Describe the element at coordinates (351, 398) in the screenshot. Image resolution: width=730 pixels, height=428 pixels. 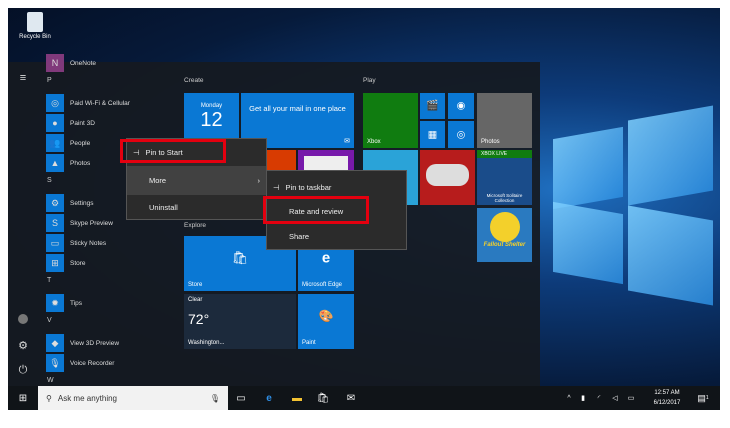
I see `mail-taskbar-icon: ✉` at that location.